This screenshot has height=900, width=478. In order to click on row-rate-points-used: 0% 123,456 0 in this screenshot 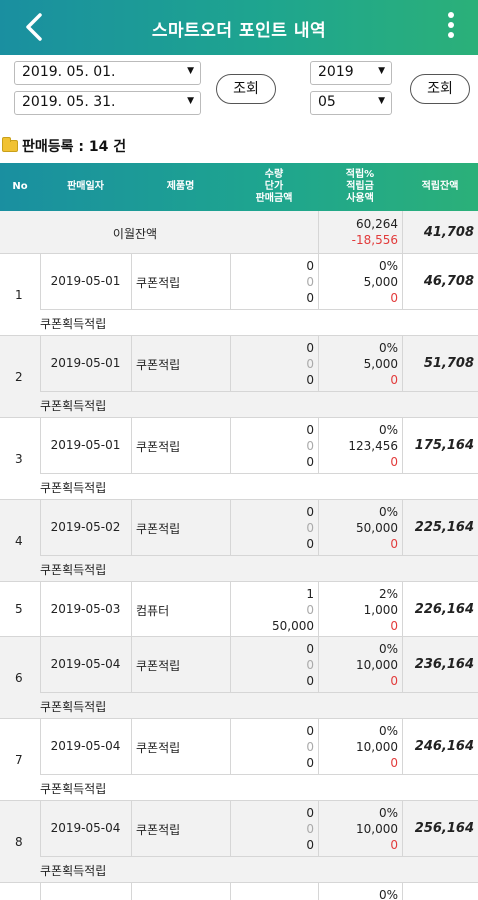, I will do `click(373, 446)`.